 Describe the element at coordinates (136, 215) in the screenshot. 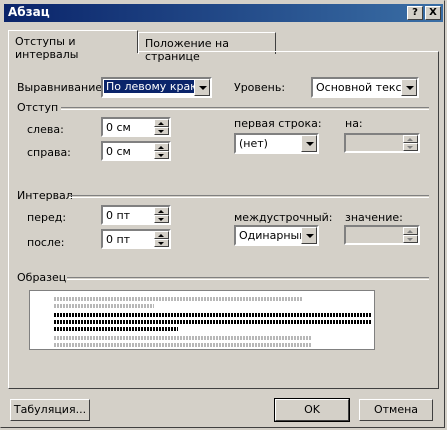

I see `spacing-before-spinner: 0 пт` at that location.